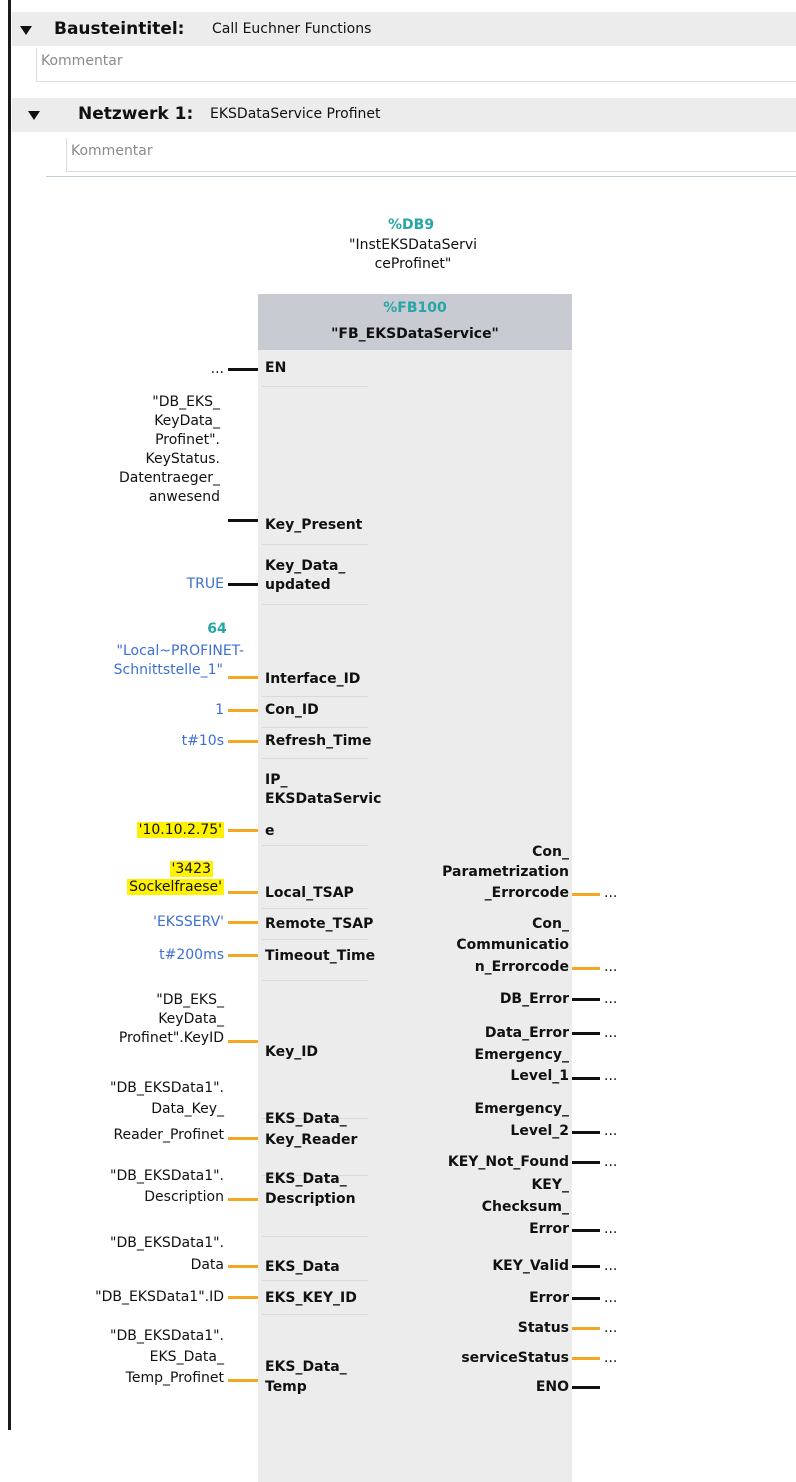 The width and height of the screenshot is (796, 1482). What do you see at coordinates (549, 1298) in the screenshot?
I see `pin-error: Error` at bounding box center [549, 1298].